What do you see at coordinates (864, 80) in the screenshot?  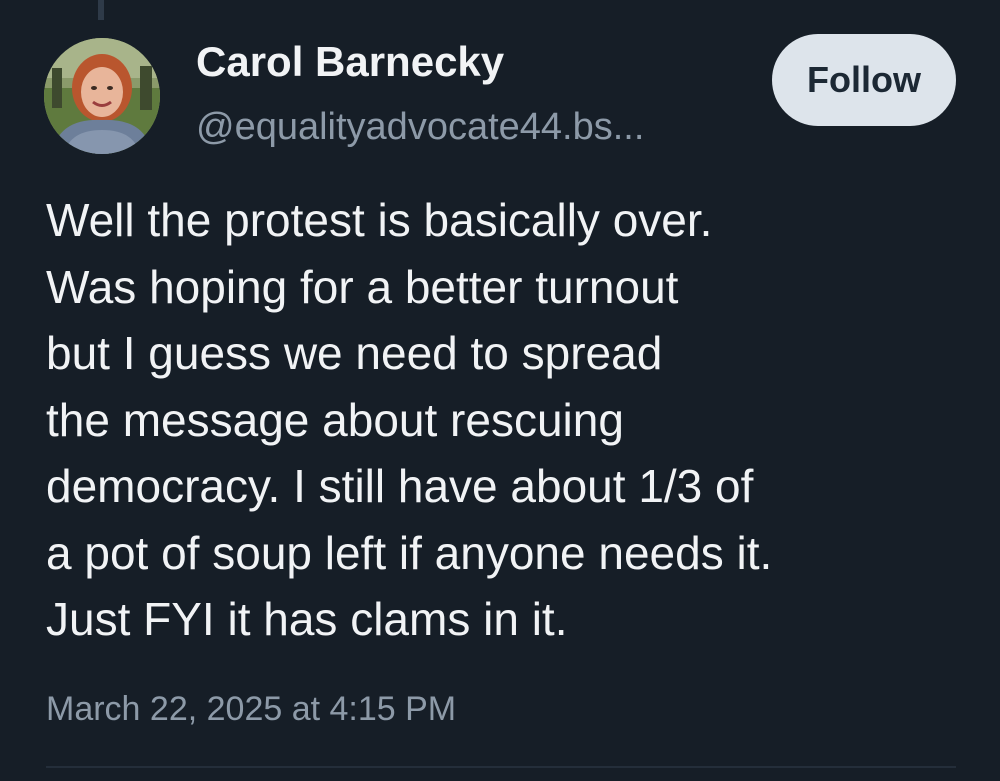 I see `follow-button: Follow` at bounding box center [864, 80].